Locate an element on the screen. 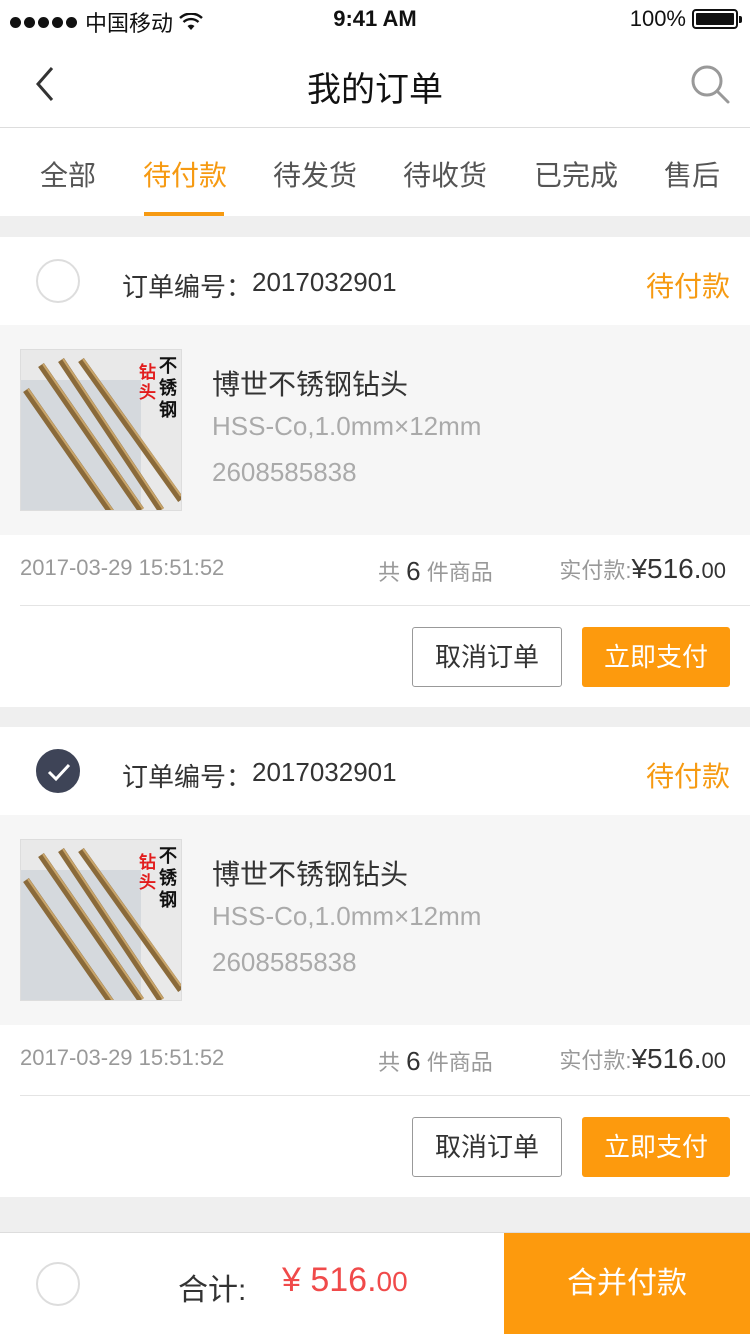 This screenshot has width=750, height=1334. status-right: 100% is located at coordinates (685, 19).